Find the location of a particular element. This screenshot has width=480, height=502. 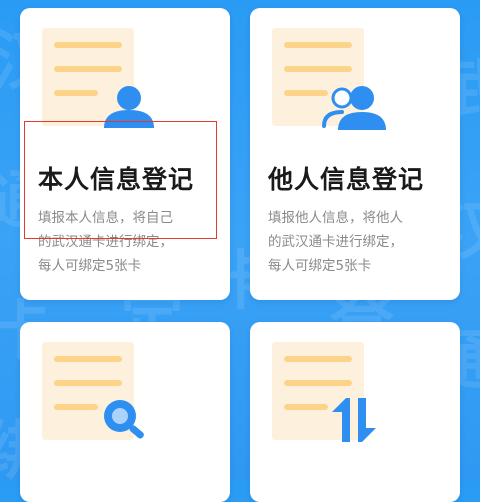

selection-highlight-box is located at coordinates (120, 180).